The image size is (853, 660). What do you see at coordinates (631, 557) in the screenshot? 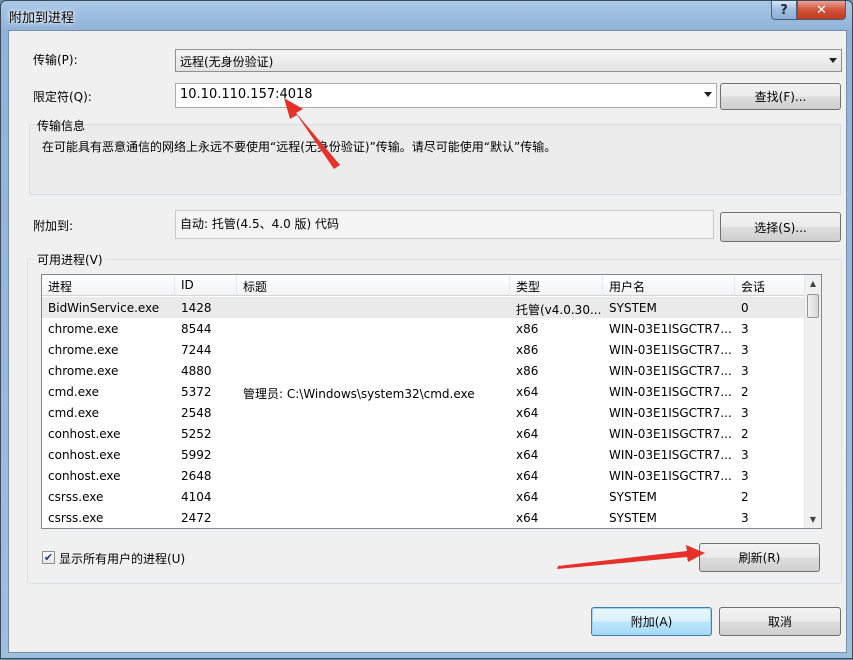
I see `refresh-annotation-arrow` at bounding box center [631, 557].